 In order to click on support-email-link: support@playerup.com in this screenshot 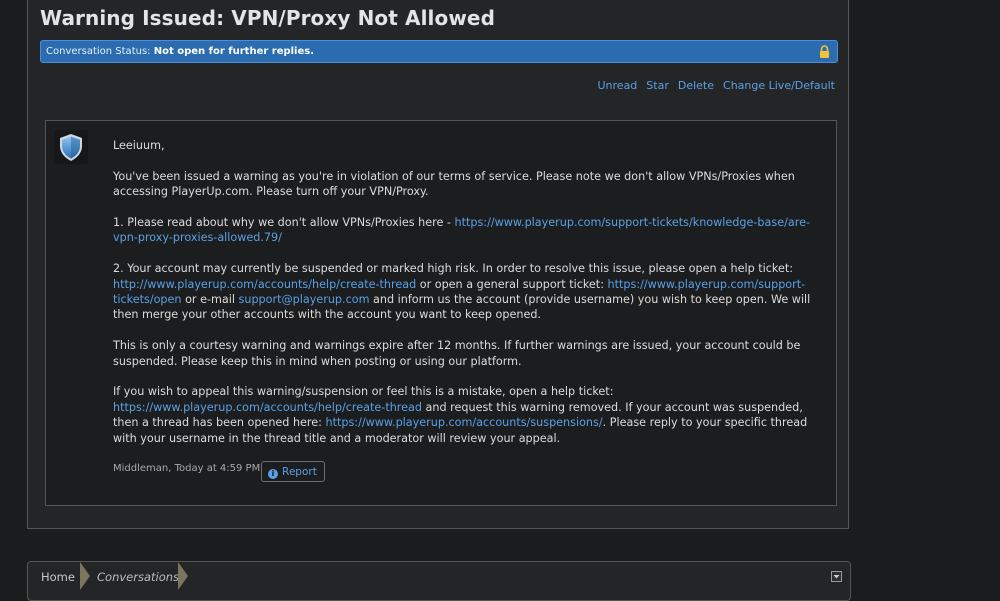, I will do `click(304, 299)`.